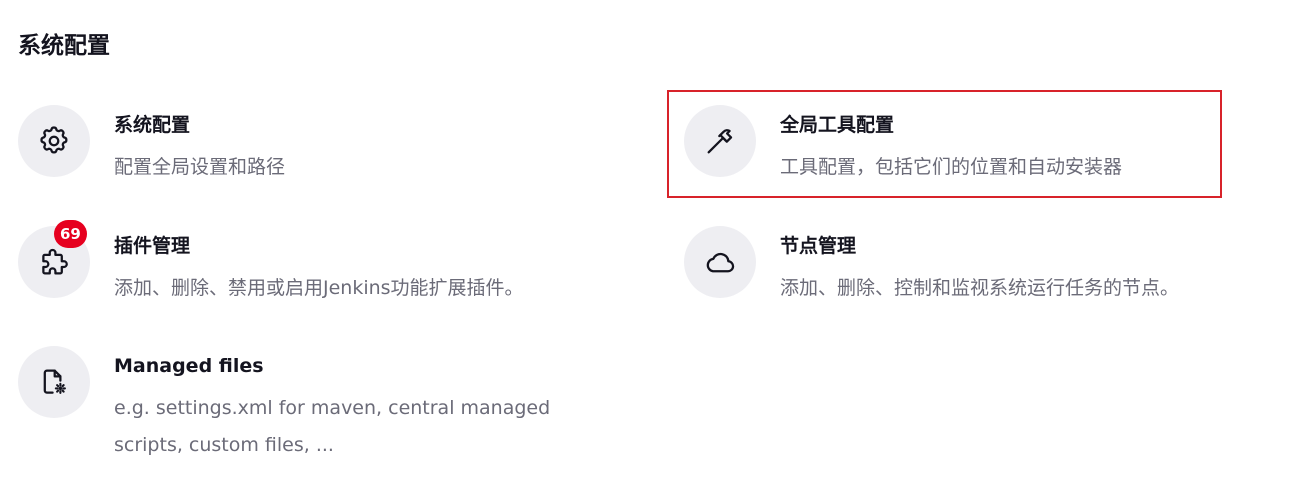 The height and width of the screenshot is (495, 1316). What do you see at coordinates (951, 167) in the screenshot?
I see `global-tools-description: 工具配置，包括它们的位置和自动安装器` at bounding box center [951, 167].